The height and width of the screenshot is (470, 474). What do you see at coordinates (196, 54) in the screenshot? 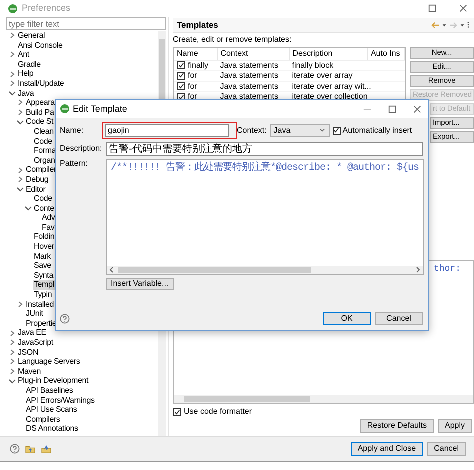
I see `column-header: Name` at bounding box center [196, 54].